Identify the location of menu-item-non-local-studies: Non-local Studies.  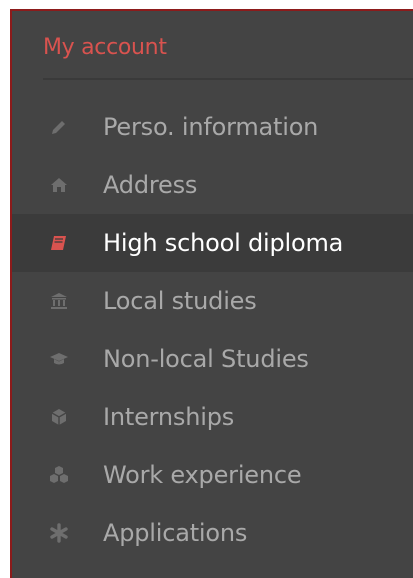
(212, 359).